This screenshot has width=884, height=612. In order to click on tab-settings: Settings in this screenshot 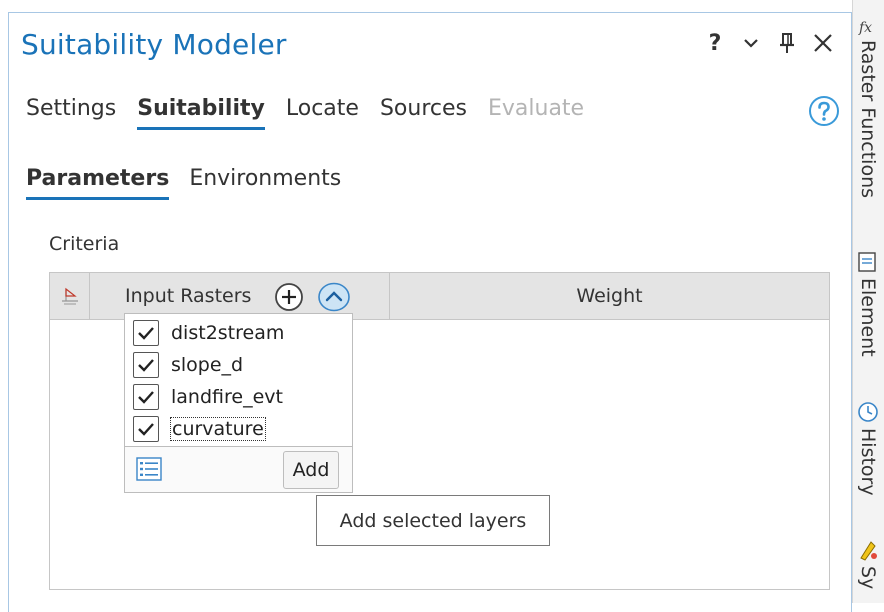, I will do `click(71, 111)`.